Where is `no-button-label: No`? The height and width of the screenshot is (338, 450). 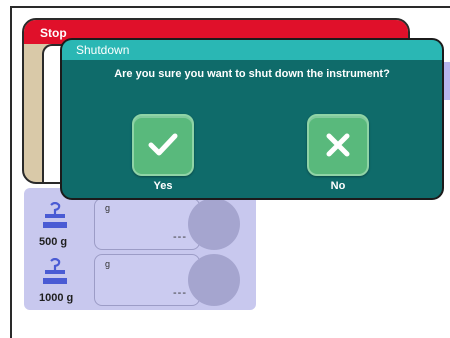 no-button-label: No is located at coordinates (338, 186).